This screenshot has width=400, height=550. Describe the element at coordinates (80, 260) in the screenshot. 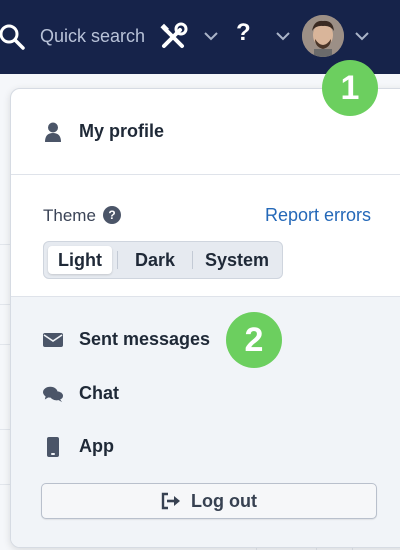

I see `theme-option-light: Light` at that location.